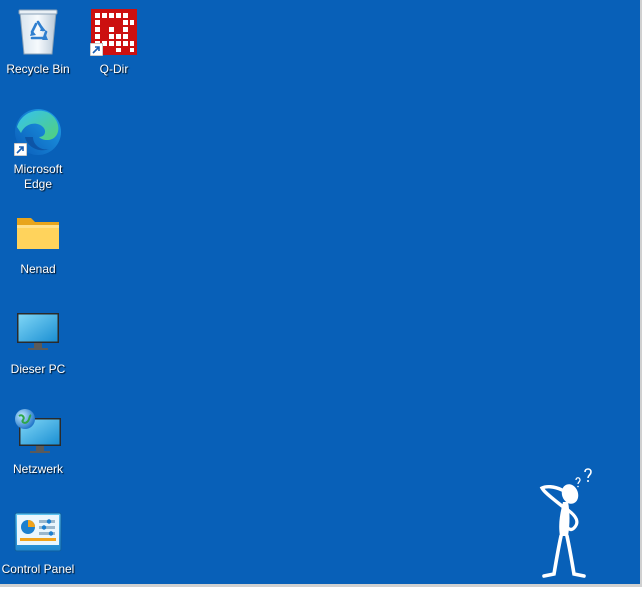 This screenshot has height=589, width=644. What do you see at coordinates (38, 232) in the screenshot?
I see `folder-icon` at bounding box center [38, 232].